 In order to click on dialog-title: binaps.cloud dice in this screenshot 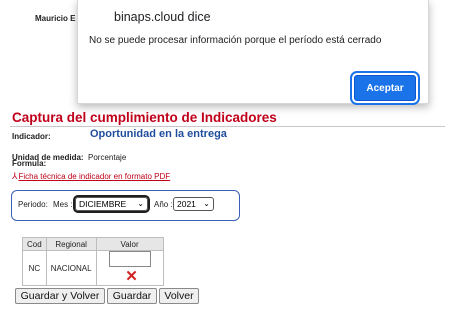, I will do `click(162, 17)`.